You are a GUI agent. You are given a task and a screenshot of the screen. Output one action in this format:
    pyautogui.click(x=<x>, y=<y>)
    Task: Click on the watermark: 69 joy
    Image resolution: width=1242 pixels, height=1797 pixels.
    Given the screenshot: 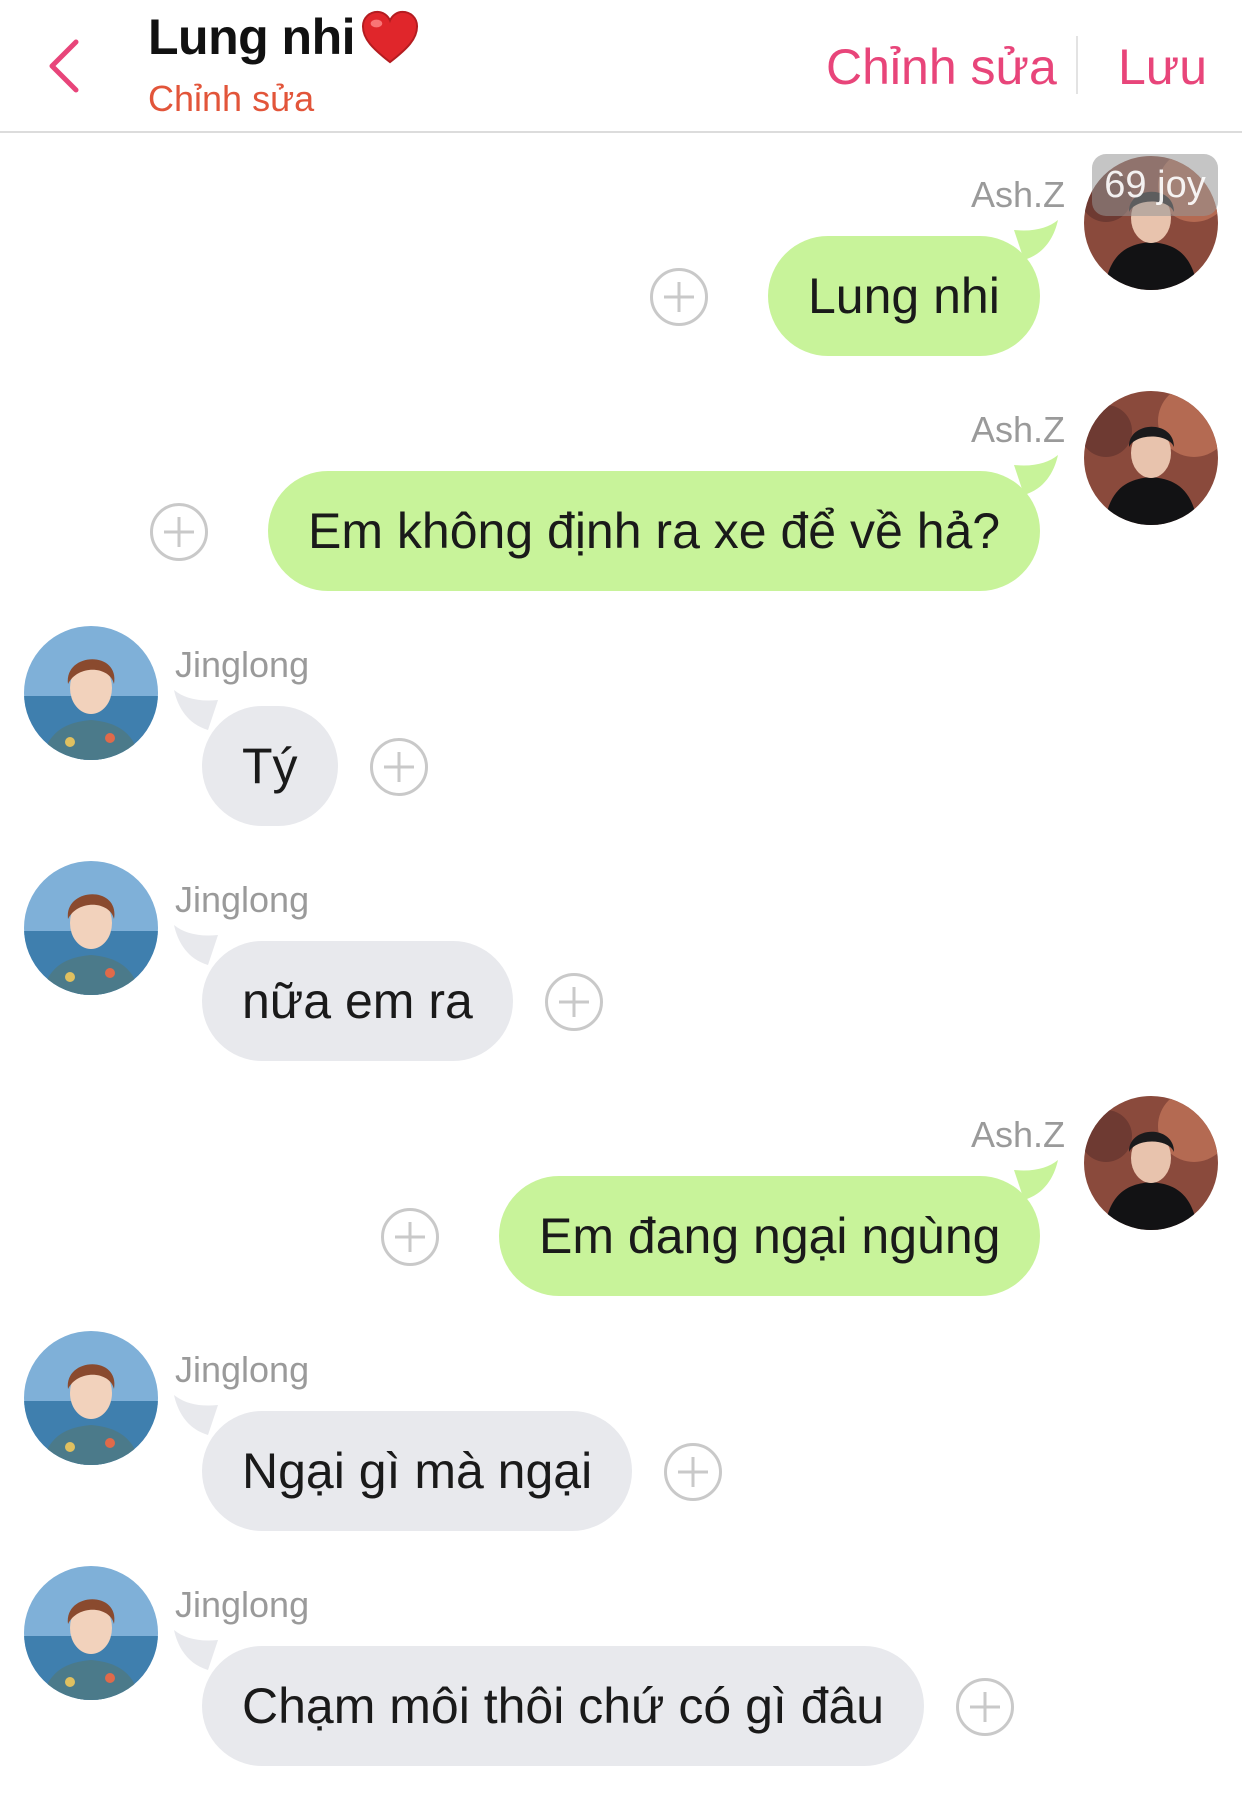 What is the action you would take?
    pyautogui.click(x=1155, y=185)
    